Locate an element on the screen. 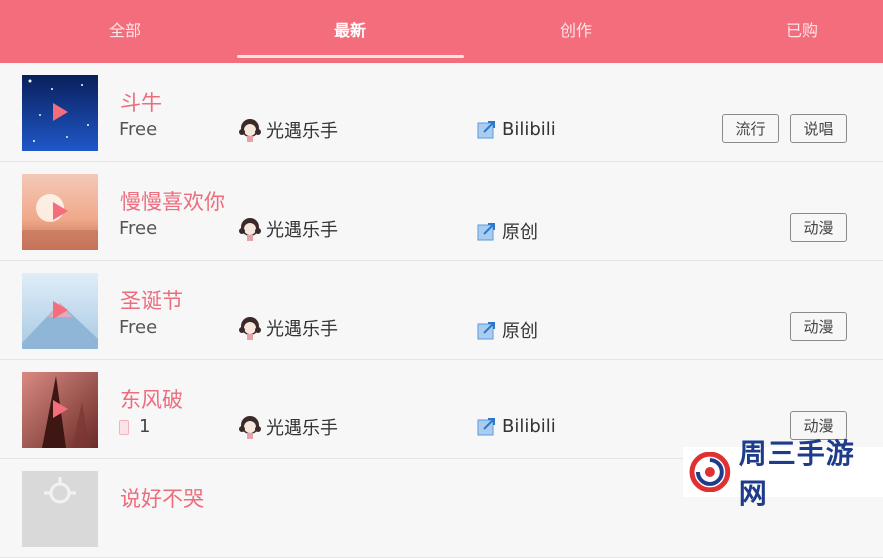 This screenshot has width=883, height=558. song-title: 说好不哭 is located at coordinates (162, 498).